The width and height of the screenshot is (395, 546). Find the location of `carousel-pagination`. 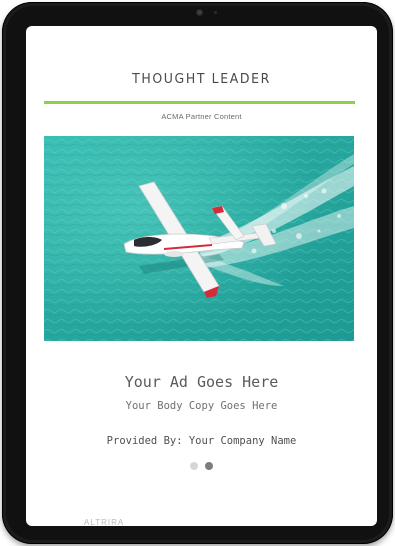

carousel-pagination is located at coordinates (201, 466).